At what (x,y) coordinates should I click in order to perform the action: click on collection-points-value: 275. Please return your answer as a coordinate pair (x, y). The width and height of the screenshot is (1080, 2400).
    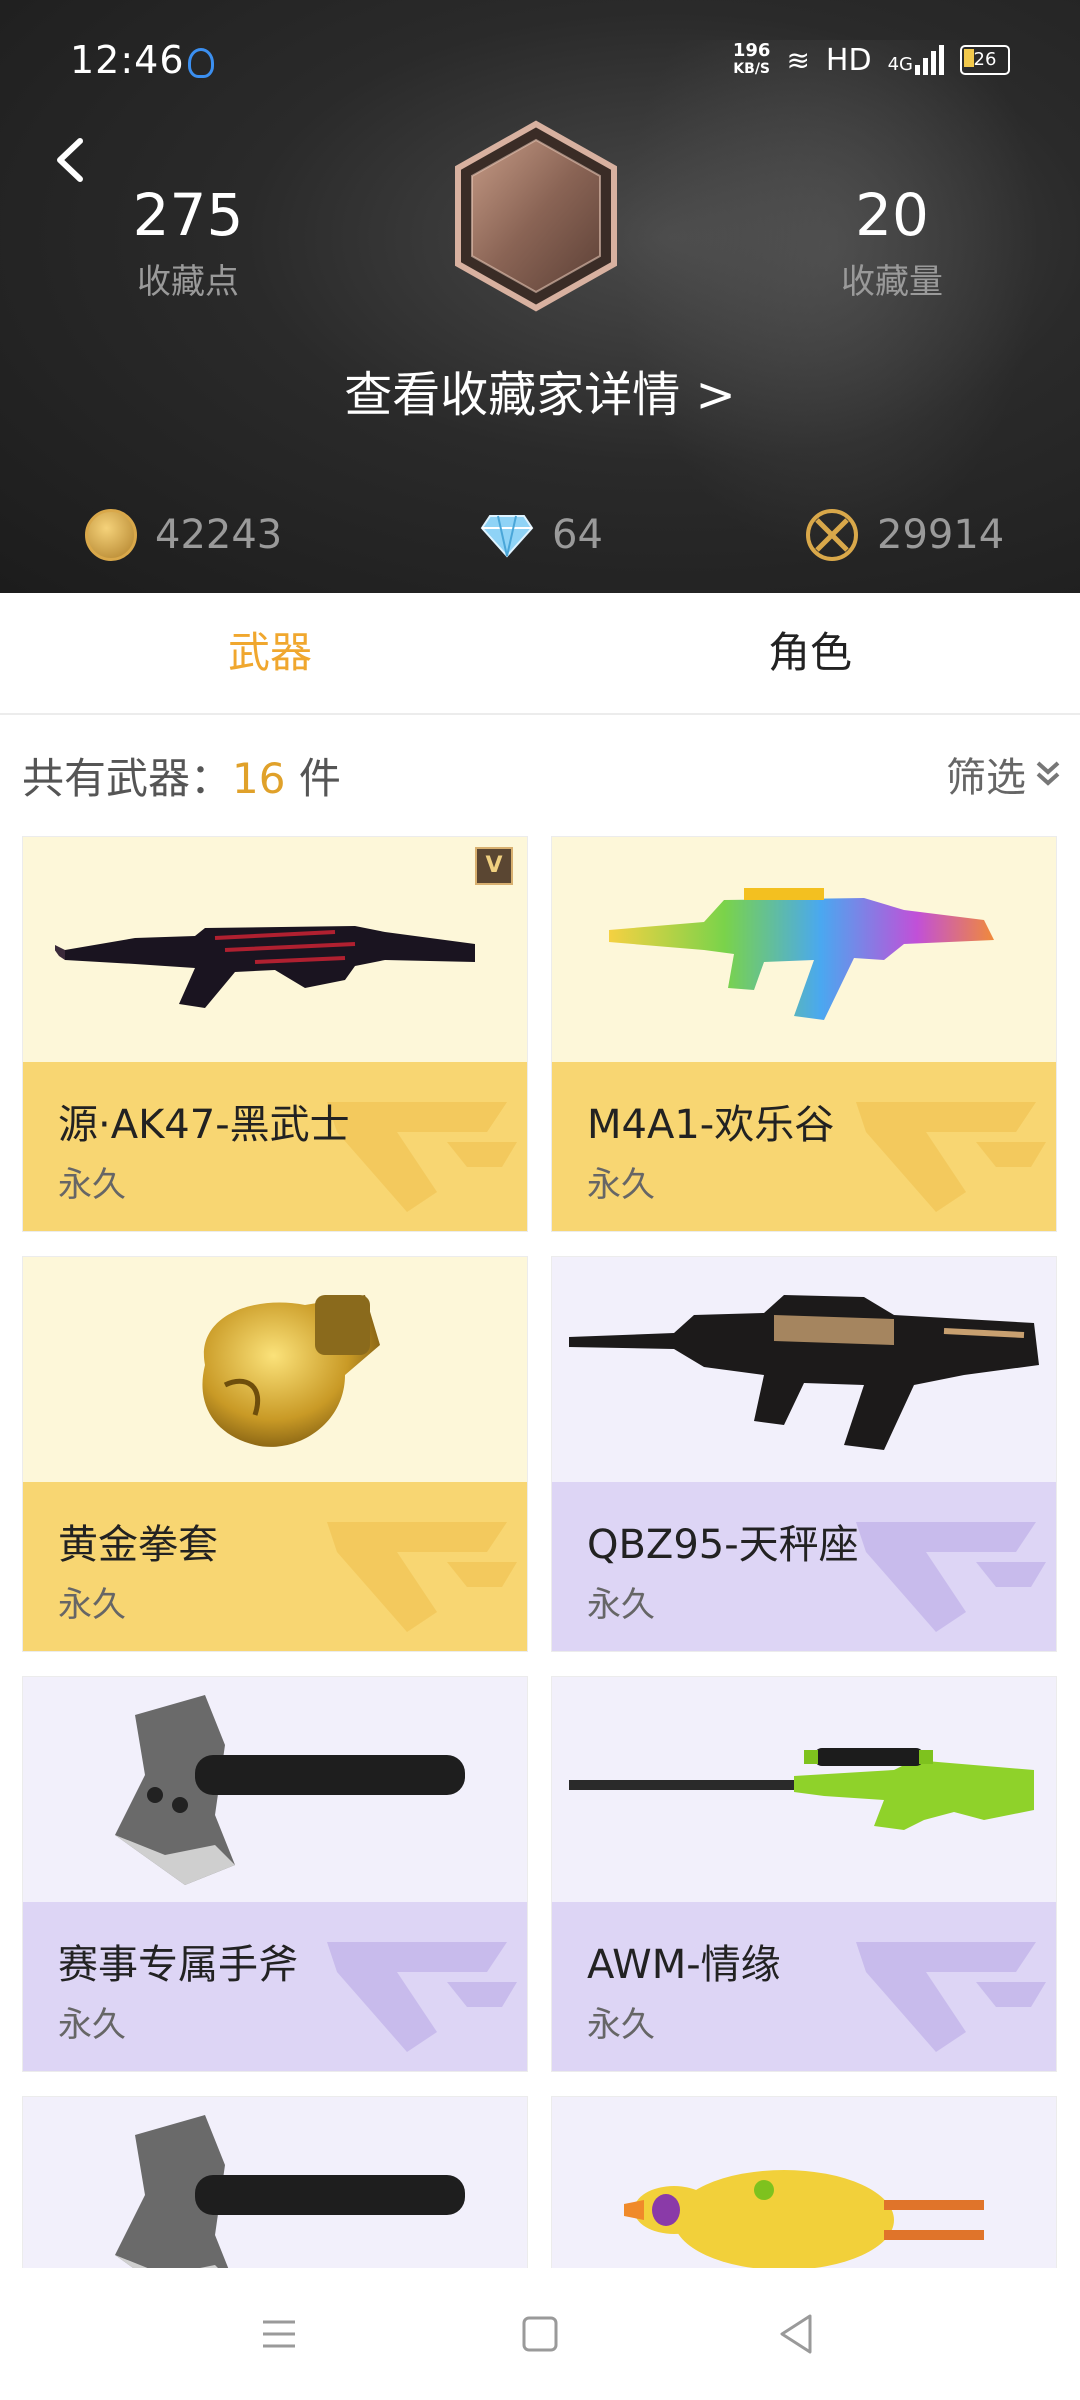
    Looking at the image, I should click on (188, 215).